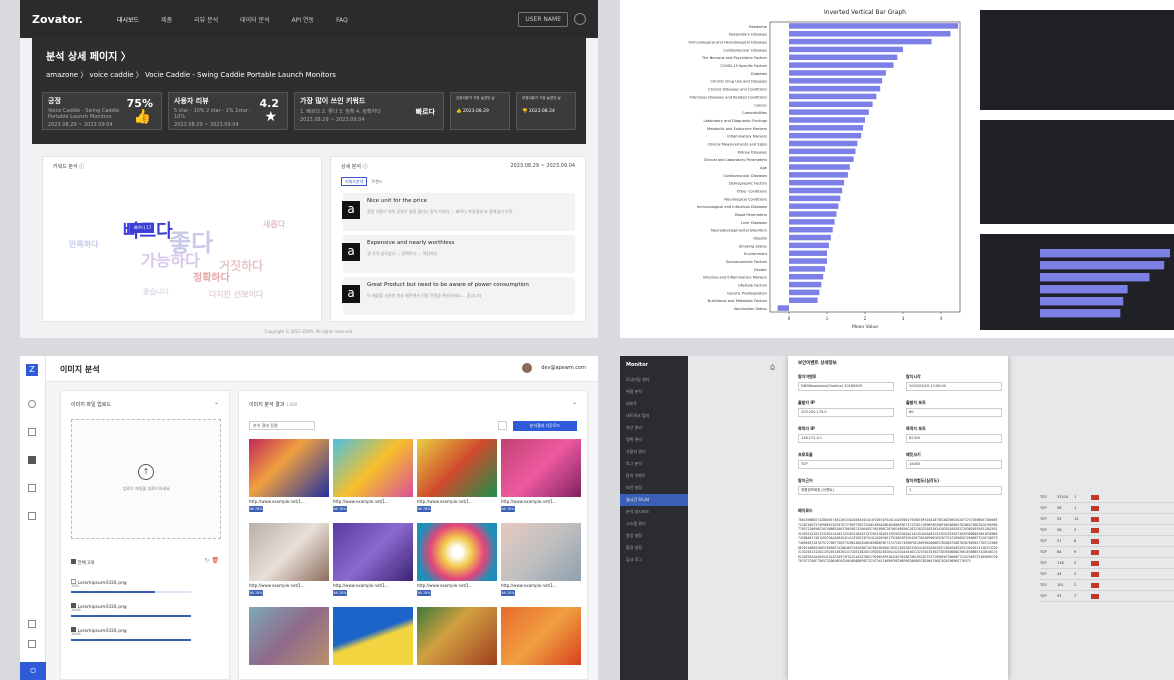 Image resolution: width=1174 pixels, height=680 pixels. Describe the element at coordinates (563, 368) in the screenshot. I see `user-email: dev@apewm.com` at that location.